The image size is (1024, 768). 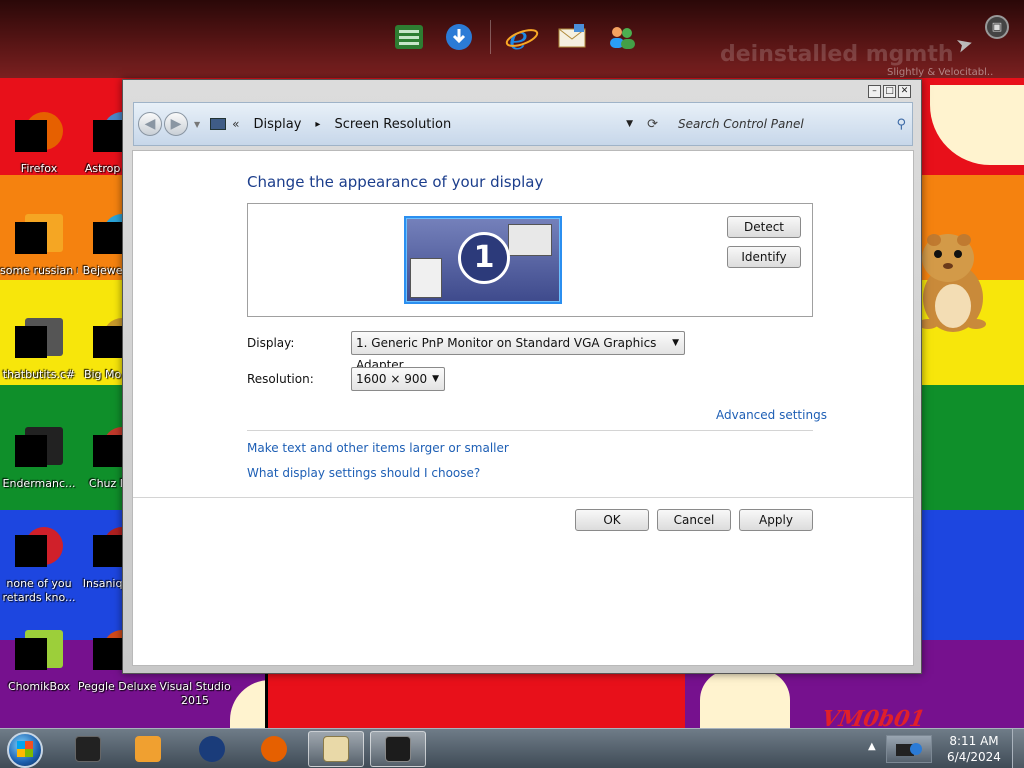 I want to click on search-placeholder: Search Control Panel, so click(x=741, y=124).